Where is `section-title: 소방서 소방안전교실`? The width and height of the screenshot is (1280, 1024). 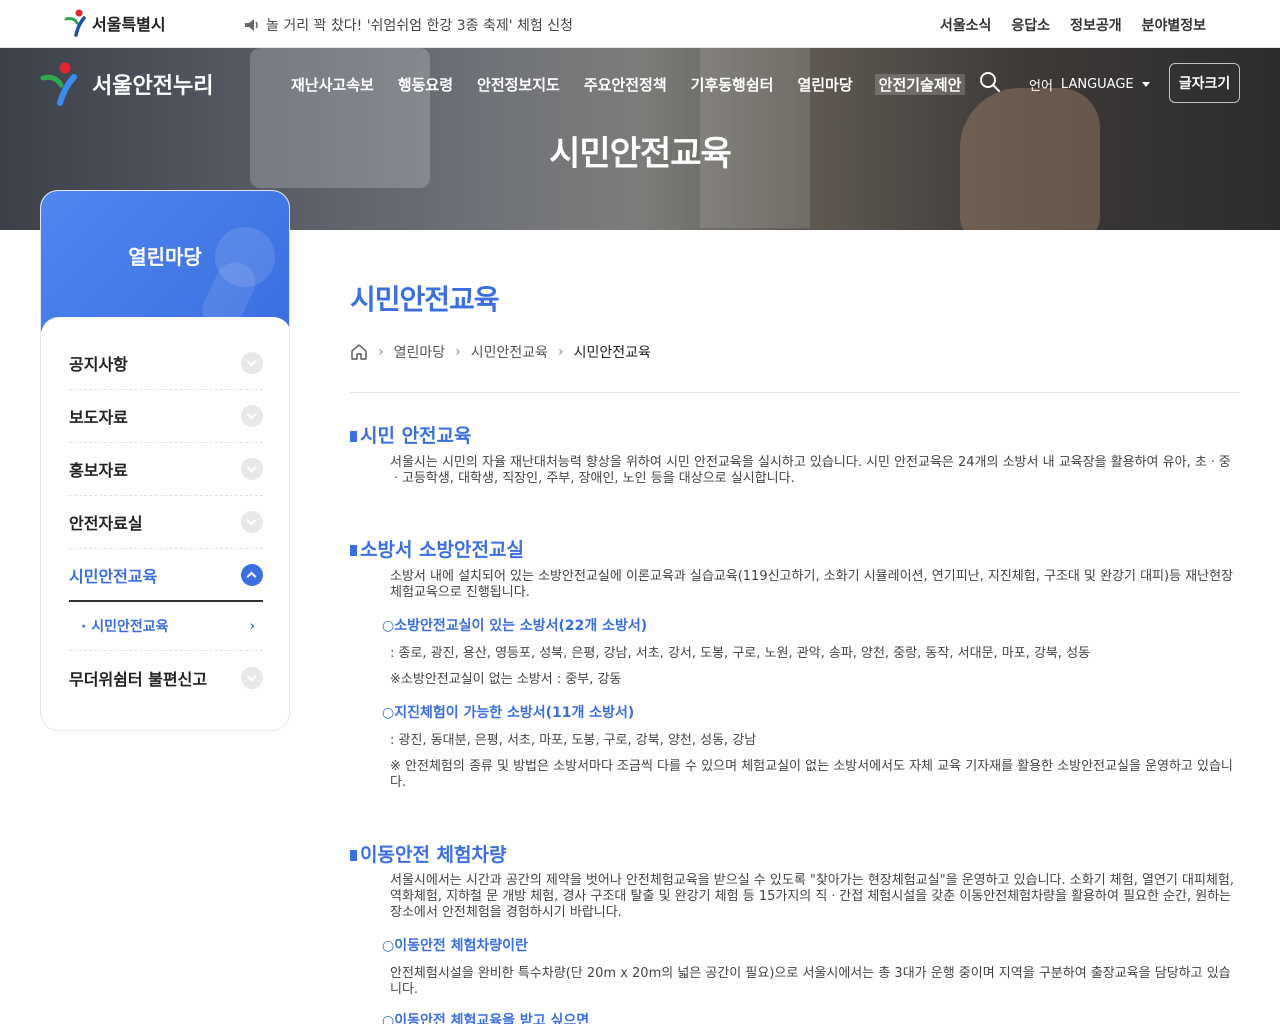 section-title: 소방서 소방안전교실 is located at coordinates (437, 548).